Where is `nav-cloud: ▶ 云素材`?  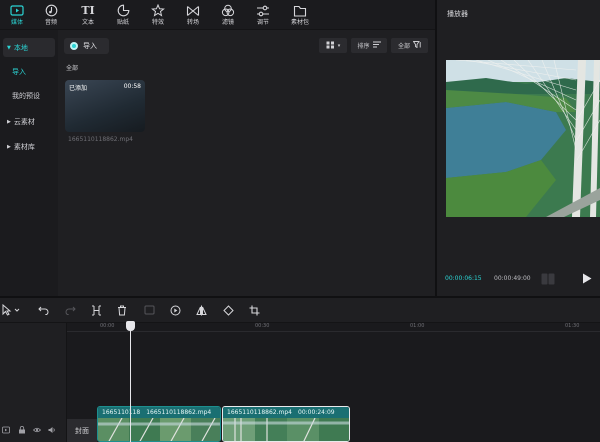 nav-cloud: ▶ 云素材 is located at coordinates (29, 121).